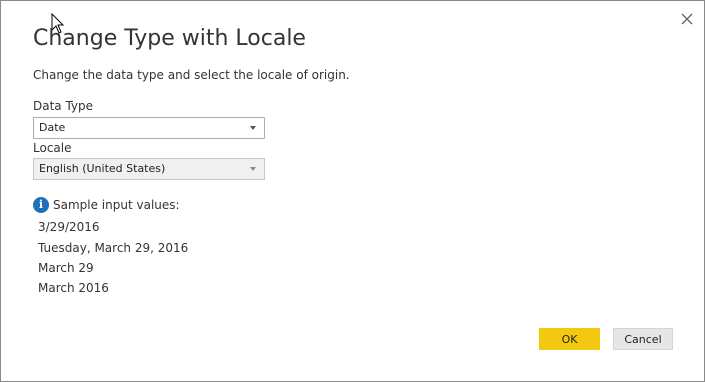  I want to click on cancel-button: Cancel, so click(643, 339).